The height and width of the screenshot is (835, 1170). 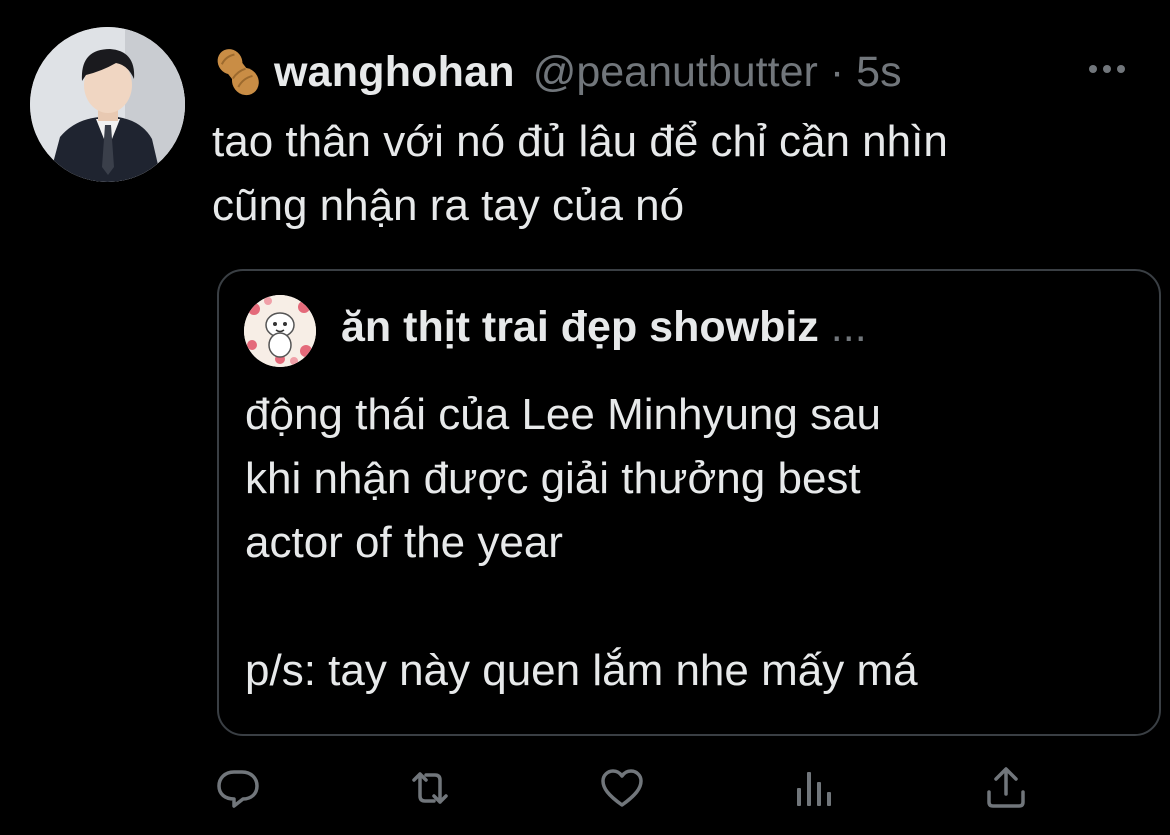 I want to click on action-bar, so click(x=585, y=789).